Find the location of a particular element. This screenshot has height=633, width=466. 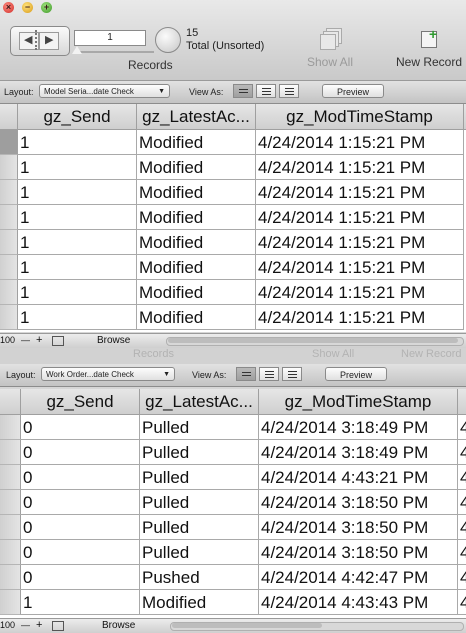

mode-label: Browse is located at coordinates (118, 625).